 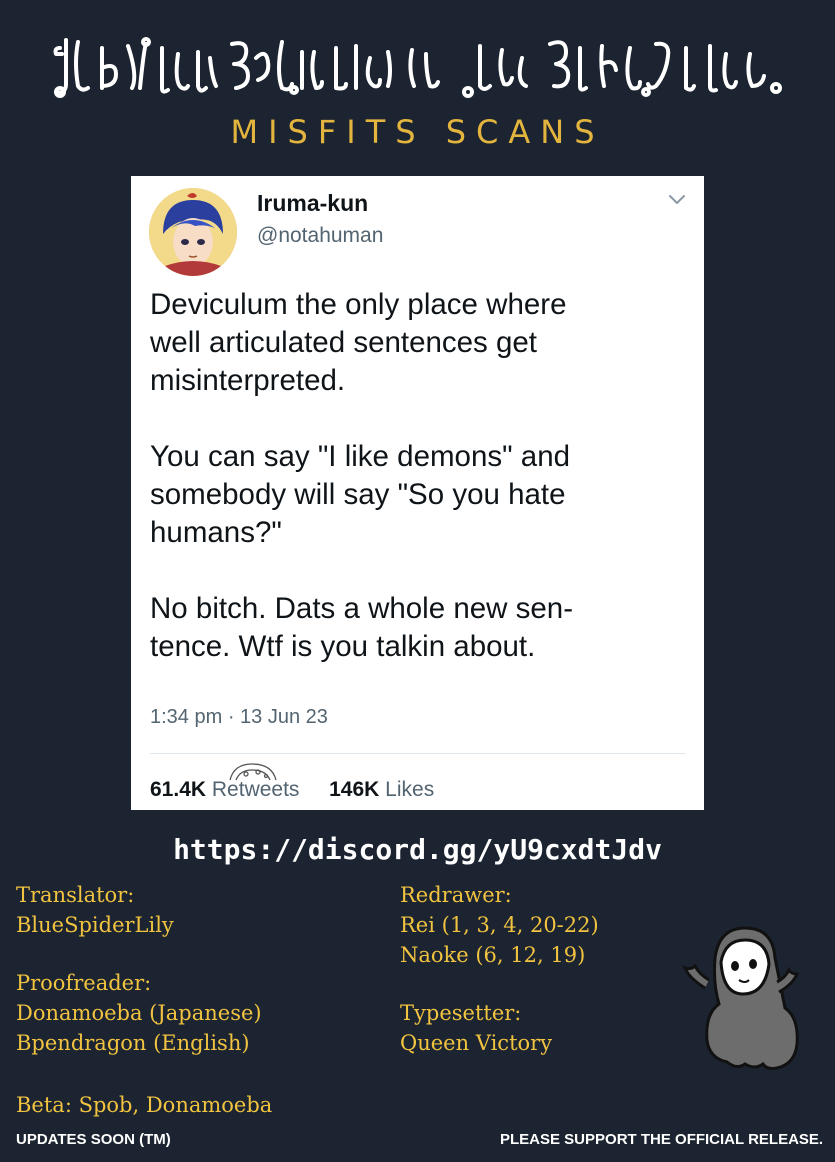 What do you see at coordinates (461, 1013) in the screenshot?
I see `typesetter-label: Typesetter:` at bounding box center [461, 1013].